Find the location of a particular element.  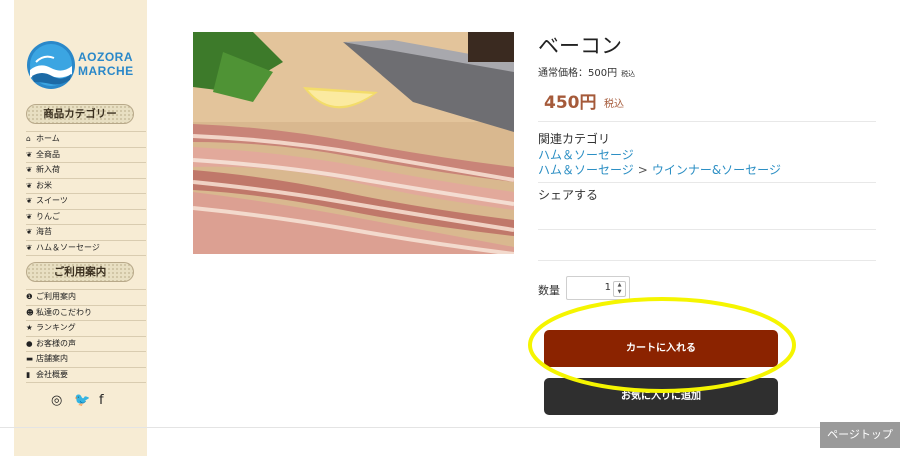

sidebar-item-all-products: ❦ 全商品 is located at coordinates (86, 155).